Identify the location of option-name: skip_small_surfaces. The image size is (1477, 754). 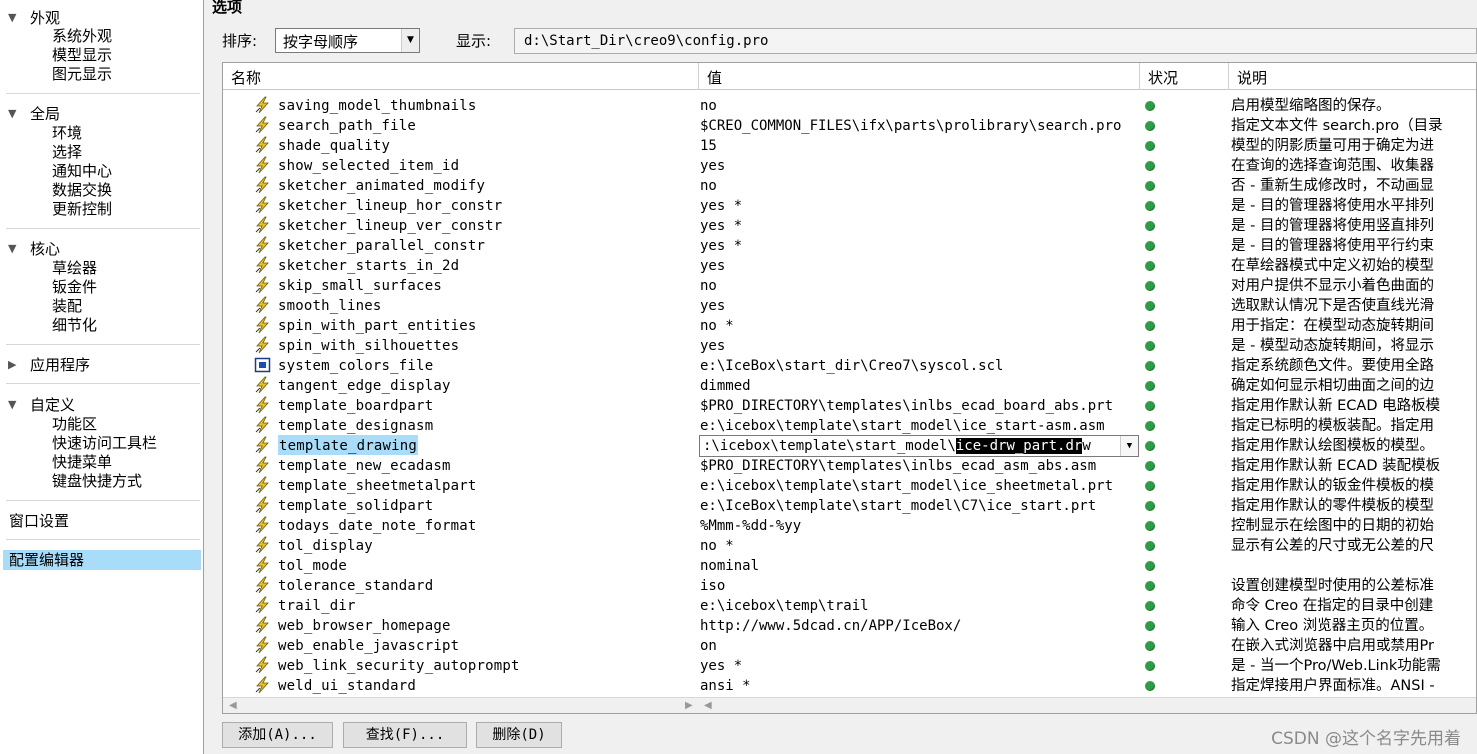
(360, 285).